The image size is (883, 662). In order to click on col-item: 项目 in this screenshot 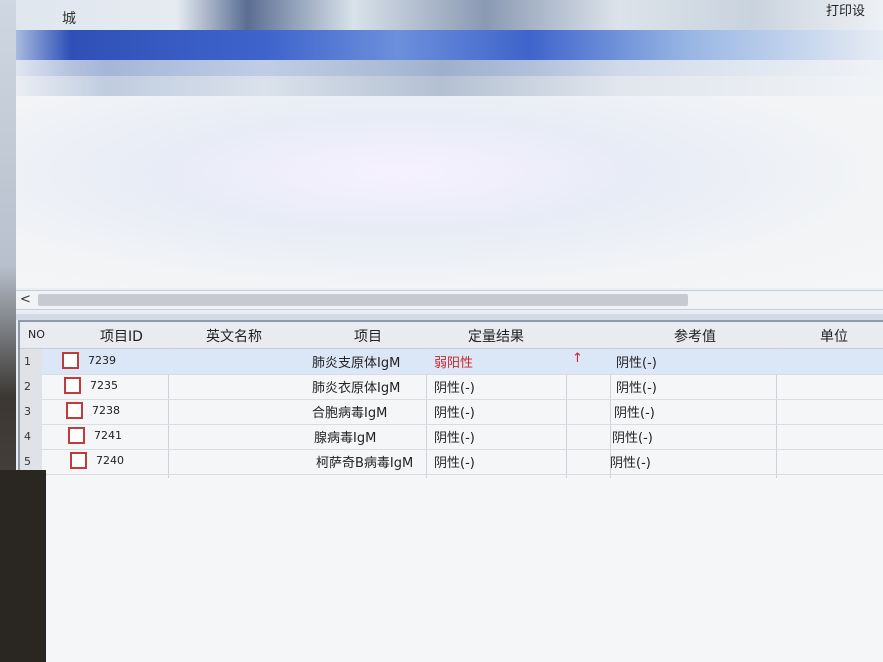, I will do `click(368, 336)`.